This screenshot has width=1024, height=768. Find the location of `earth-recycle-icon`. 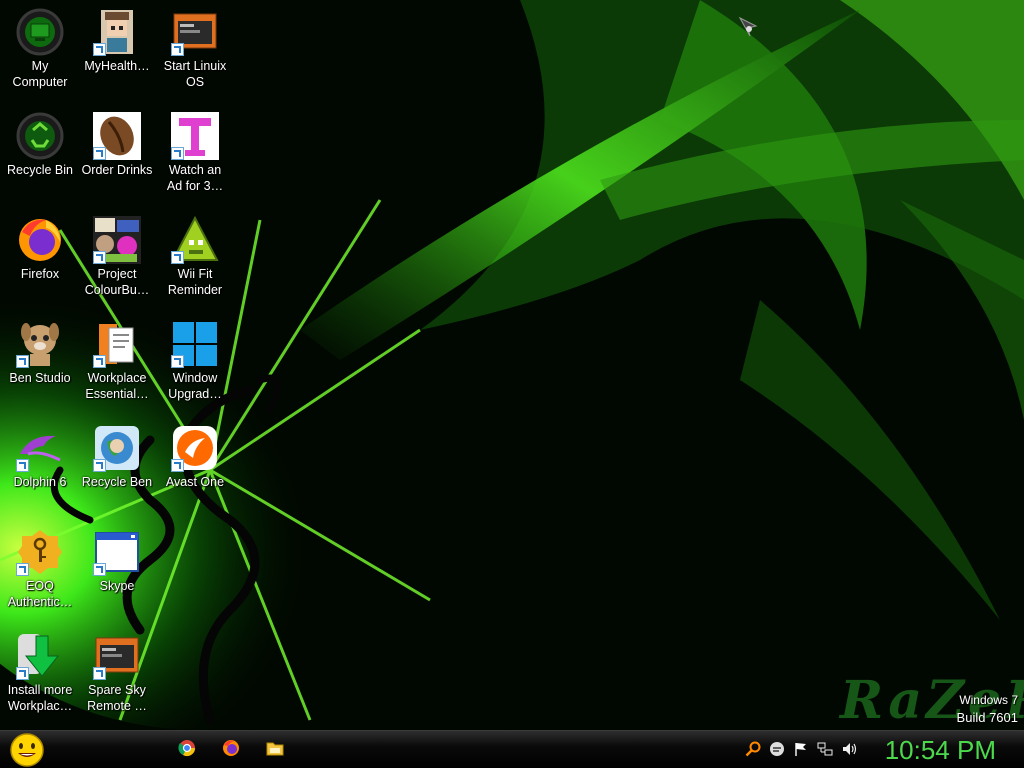

earth-recycle-icon is located at coordinates (117, 448).